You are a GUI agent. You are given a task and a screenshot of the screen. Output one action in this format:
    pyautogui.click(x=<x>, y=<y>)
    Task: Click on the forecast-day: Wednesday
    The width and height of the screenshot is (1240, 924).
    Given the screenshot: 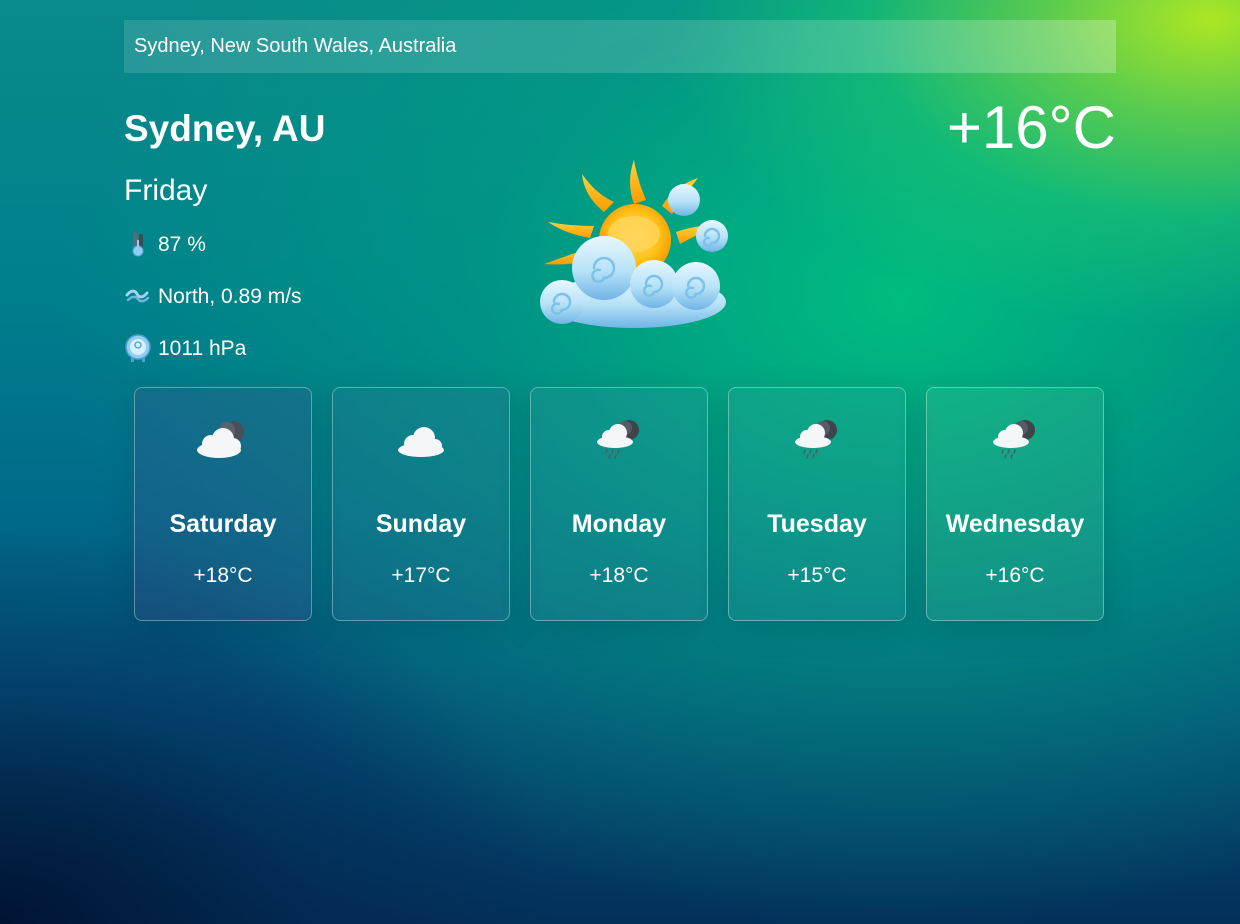 What is the action you would take?
    pyautogui.click(x=1015, y=524)
    